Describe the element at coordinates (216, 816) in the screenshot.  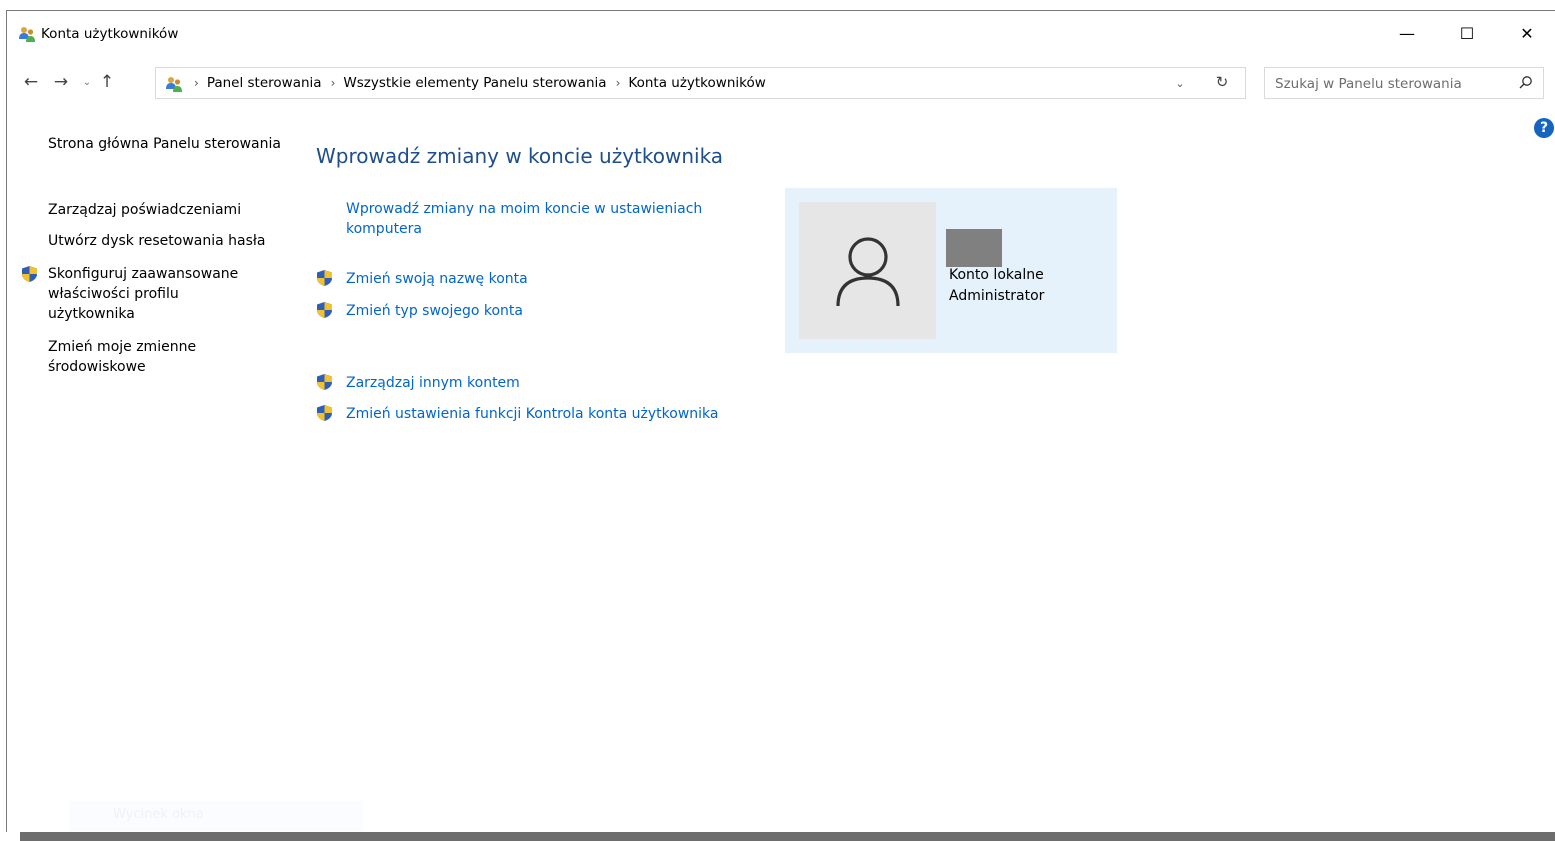
I see `background-snip-window: Wycinek okna` at that location.